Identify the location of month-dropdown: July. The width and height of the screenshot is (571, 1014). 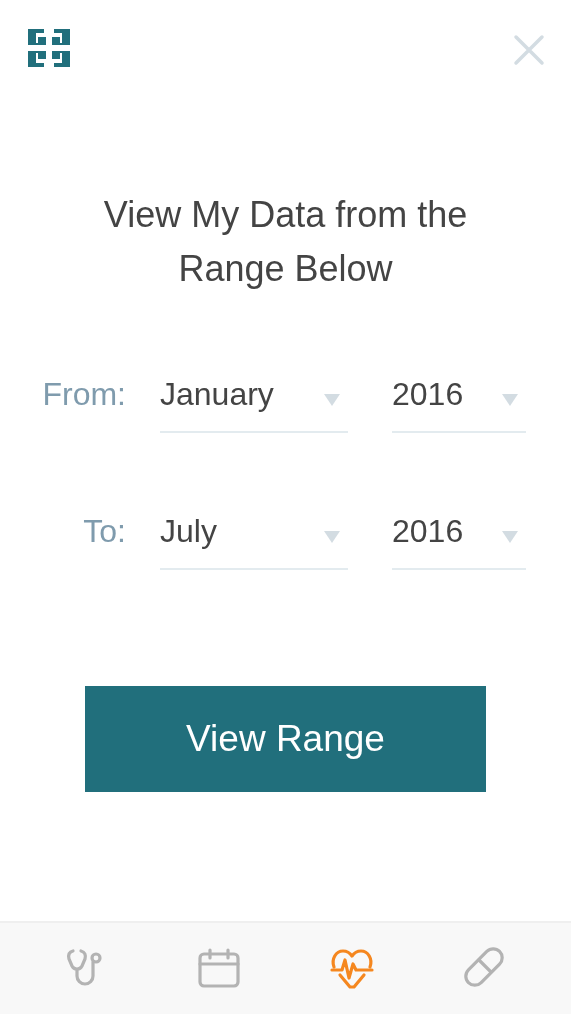
(254, 541).